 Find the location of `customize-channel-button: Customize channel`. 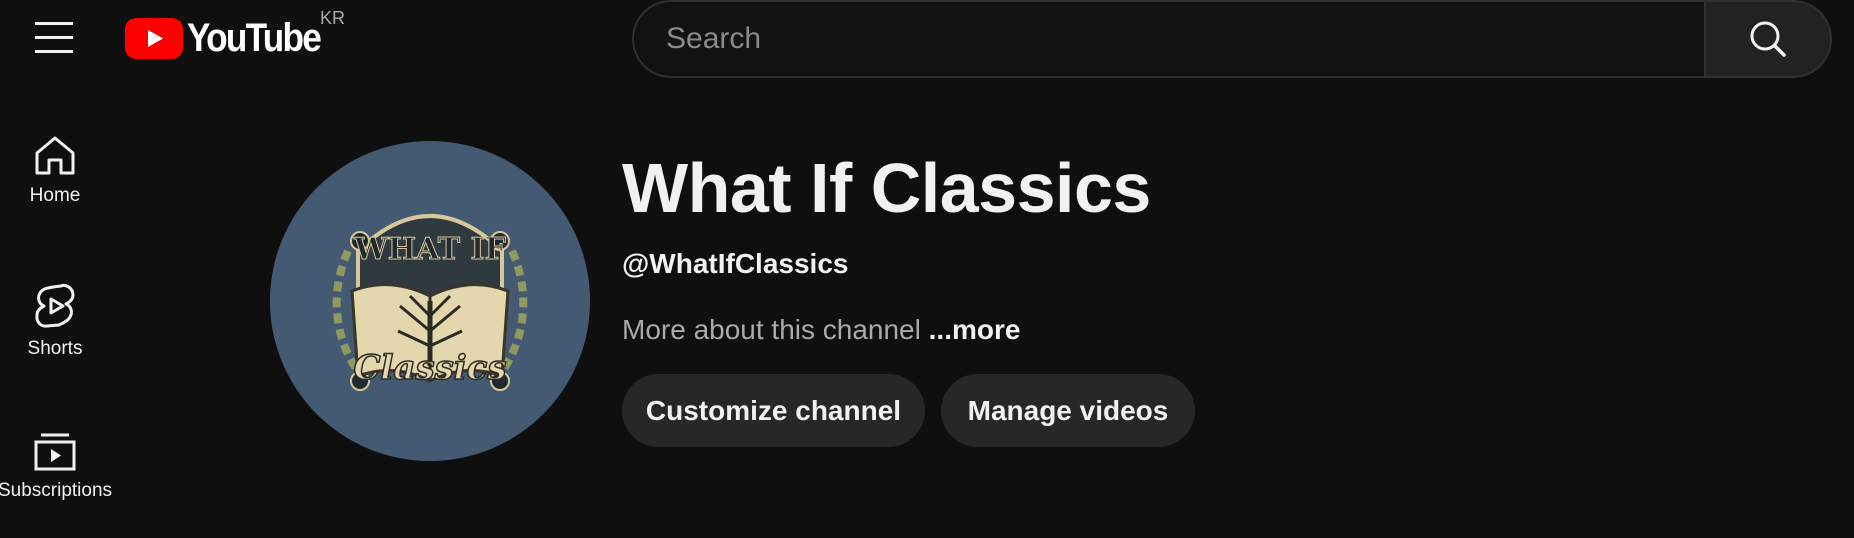

customize-channel-button: Customize channel is located at coordinates (773, 410).